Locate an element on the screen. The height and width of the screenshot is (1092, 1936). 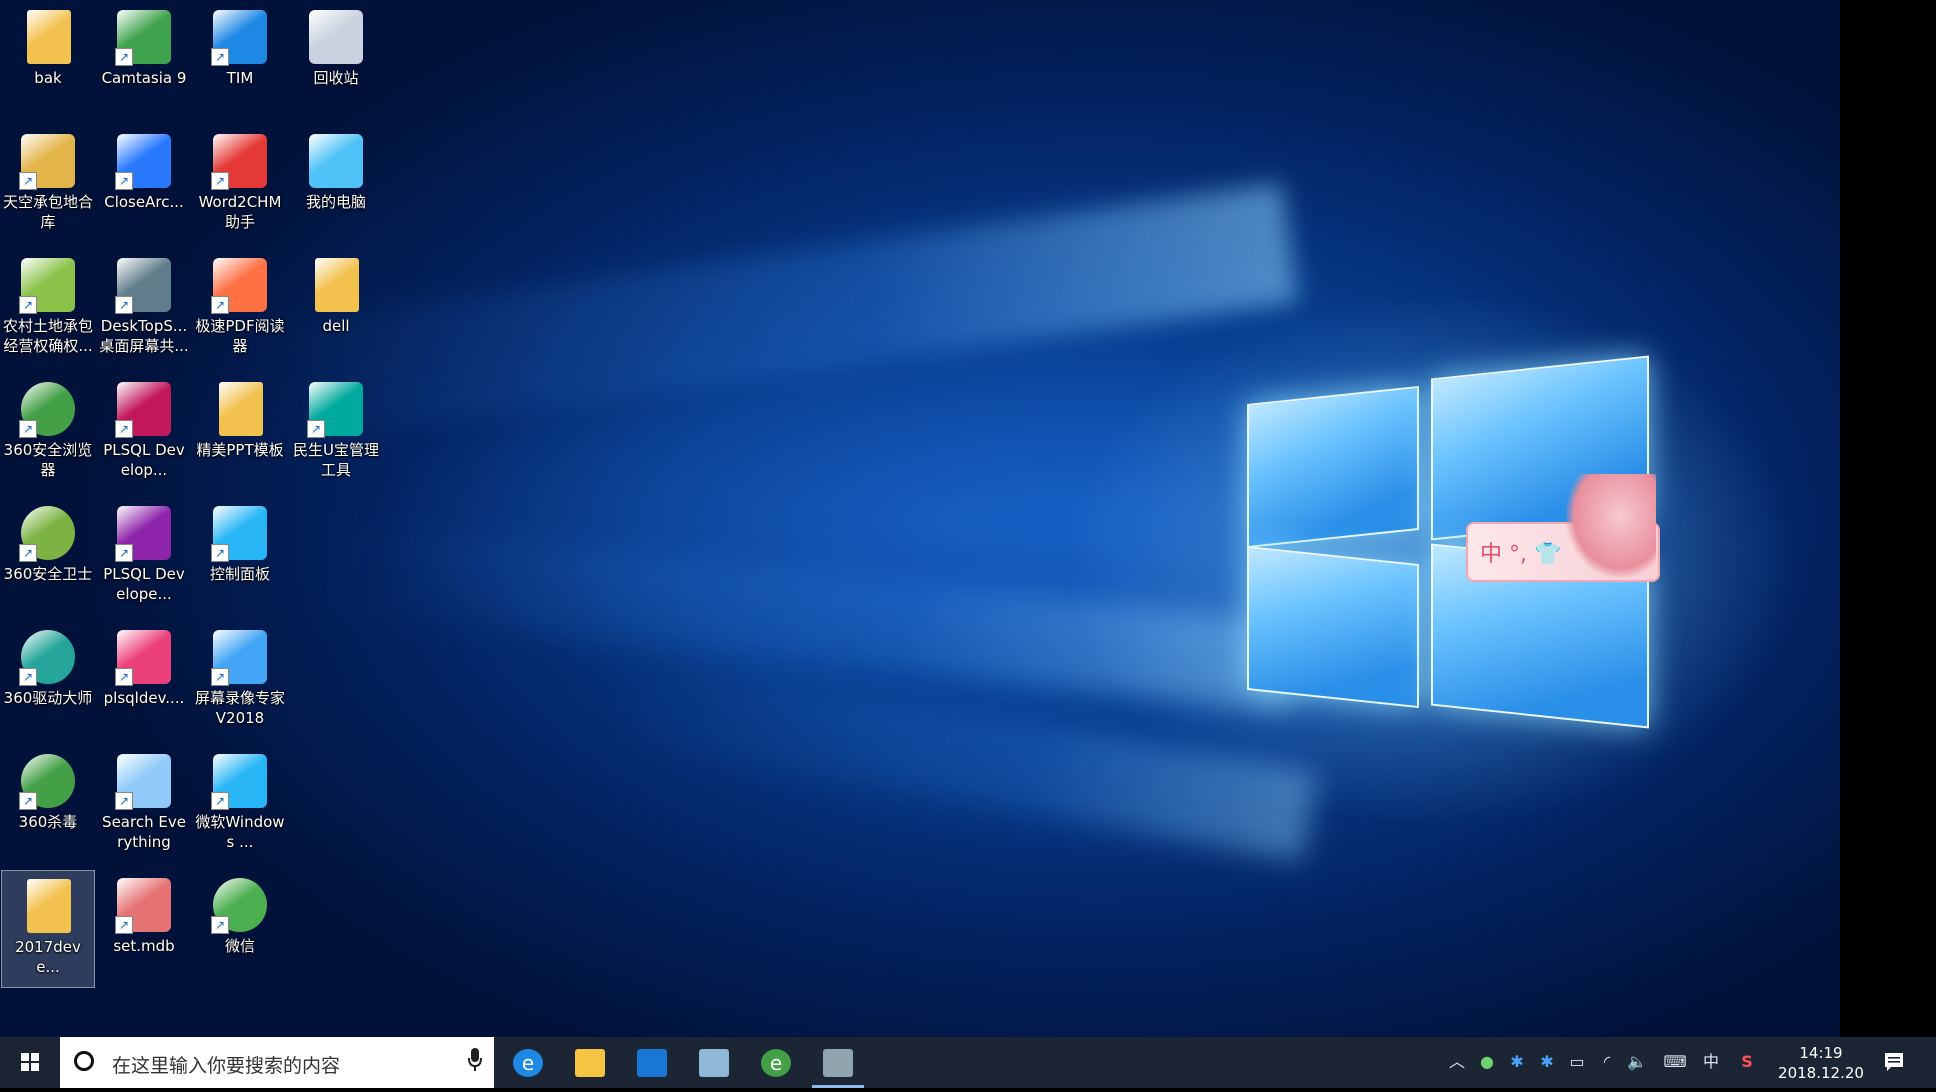
desktop-icon-label: 微信 is located at coordinates (239, 946).